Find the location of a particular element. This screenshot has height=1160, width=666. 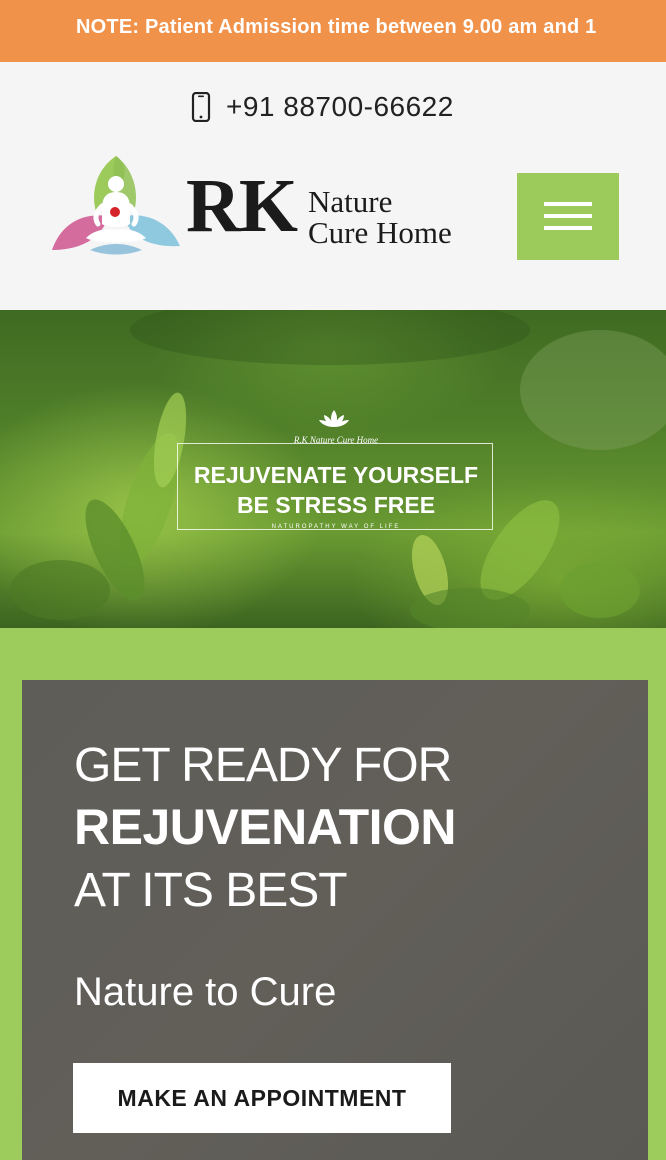

lotus-icon is located at coordinates (334, 418).